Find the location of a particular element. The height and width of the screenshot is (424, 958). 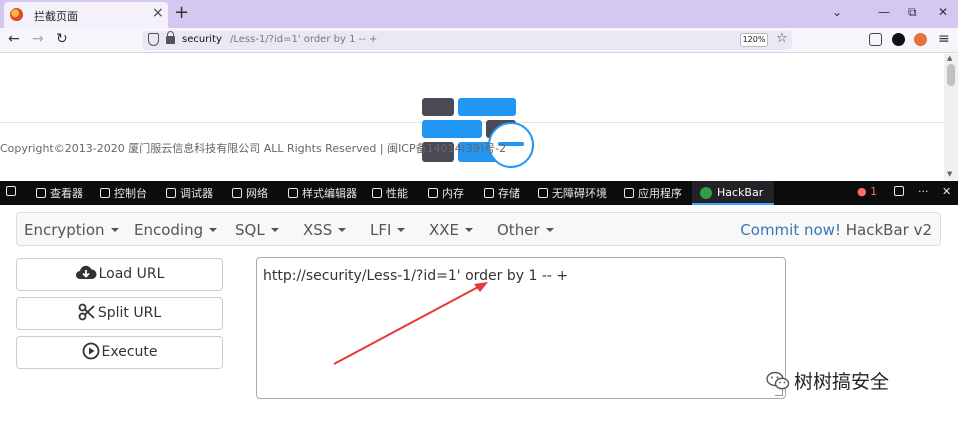

wechat-icon is located at coordinates (778, 380).